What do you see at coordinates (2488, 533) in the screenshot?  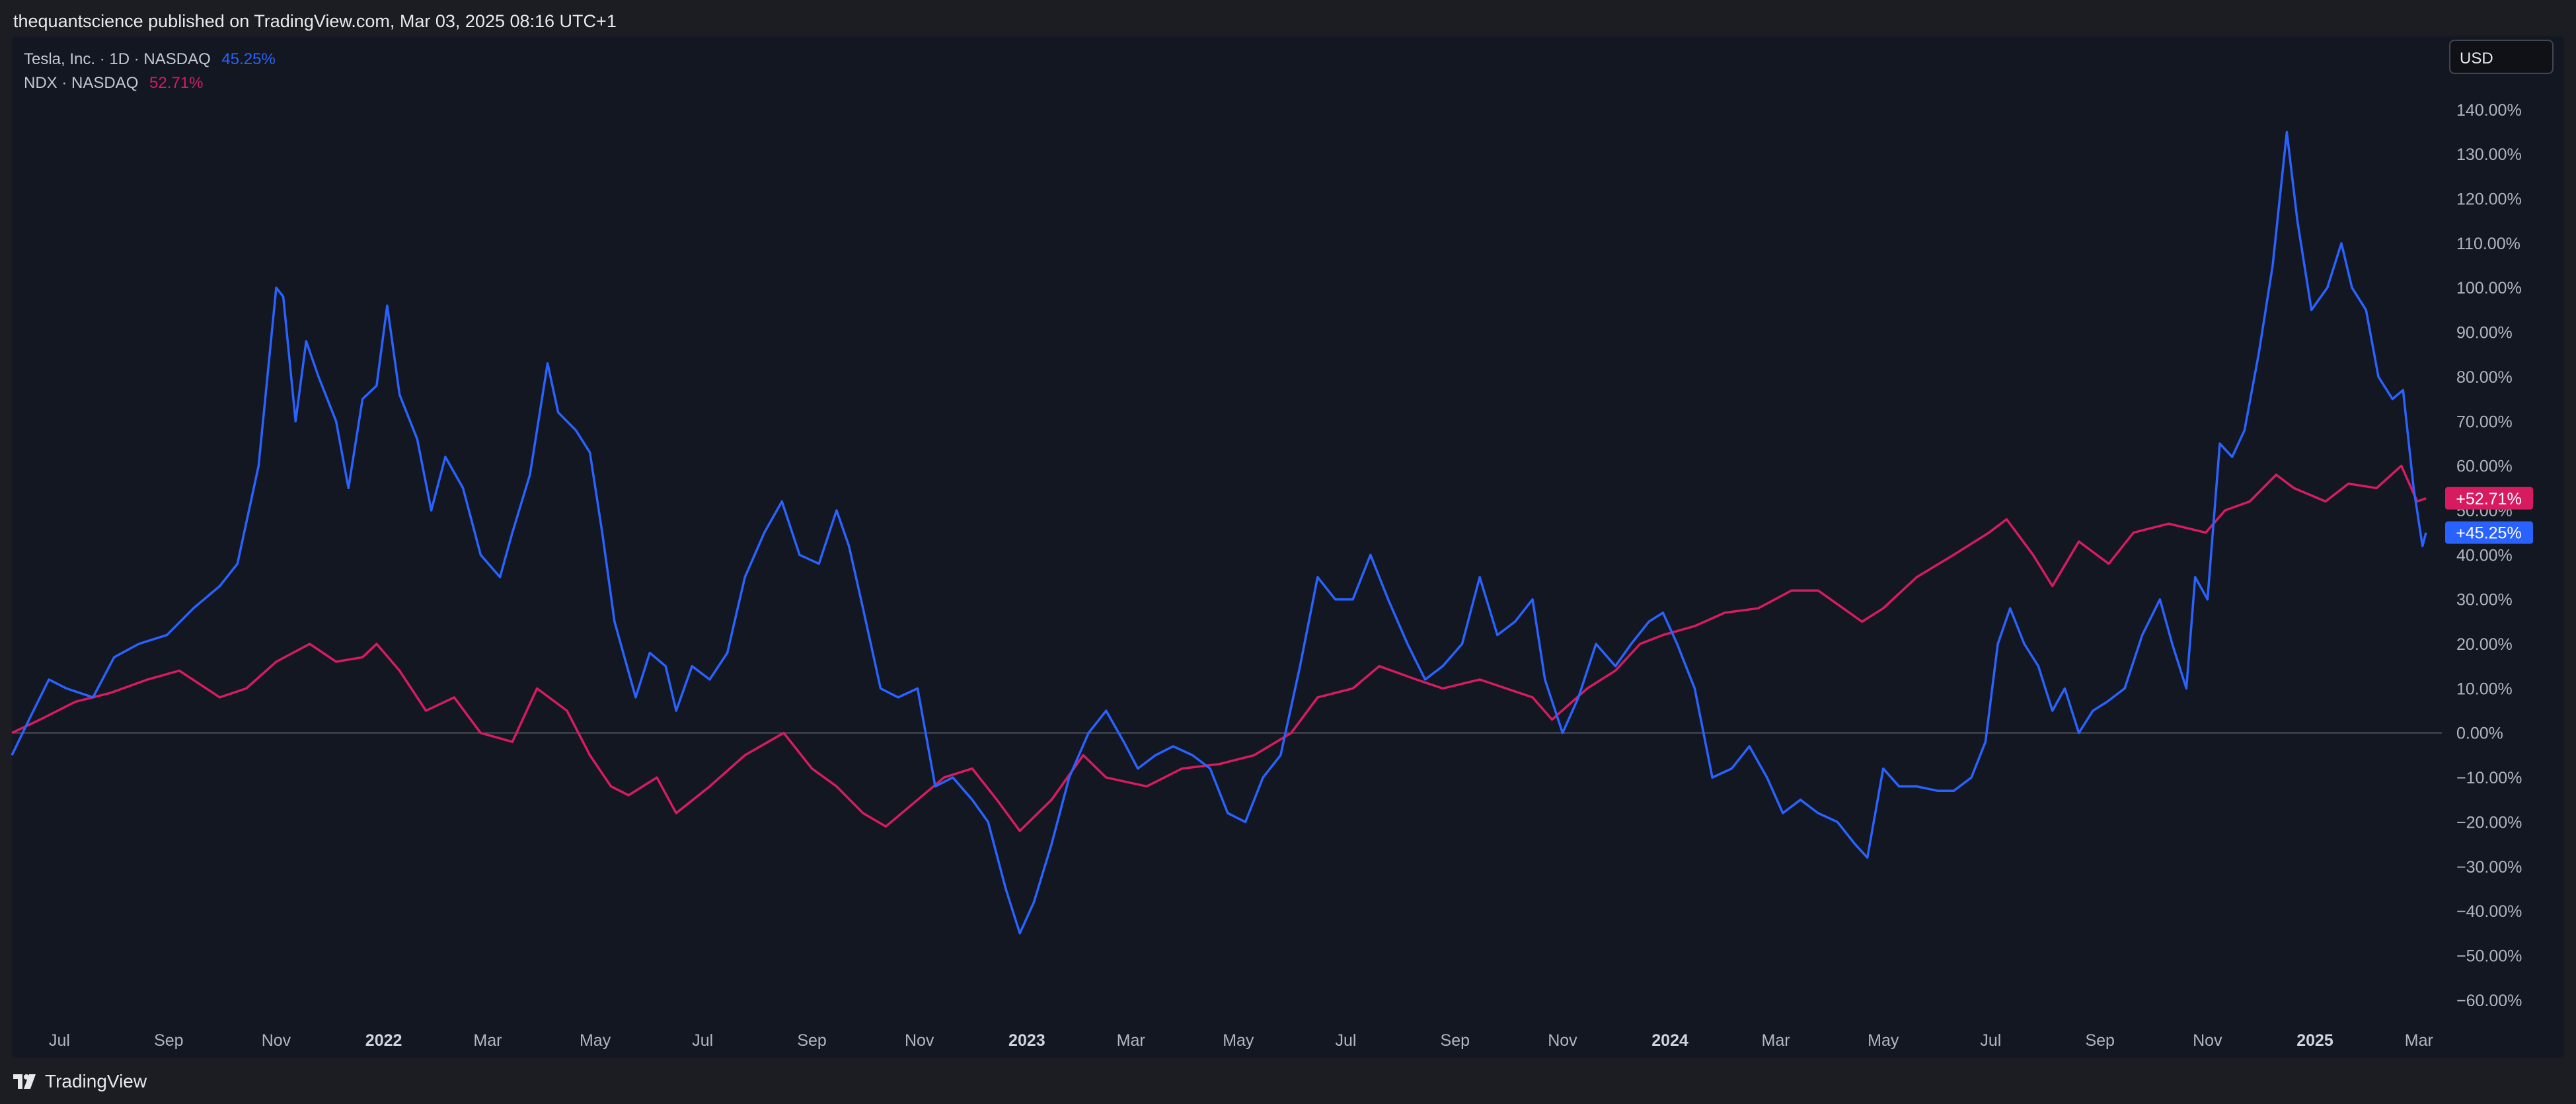 I see `last-value-text: +45.25%` at bounding box center [2488, 533].